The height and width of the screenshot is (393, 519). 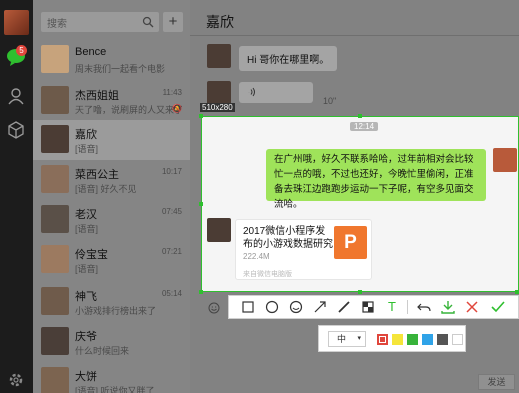 I want to click on emoji-icon, so click(x=214, y=308).